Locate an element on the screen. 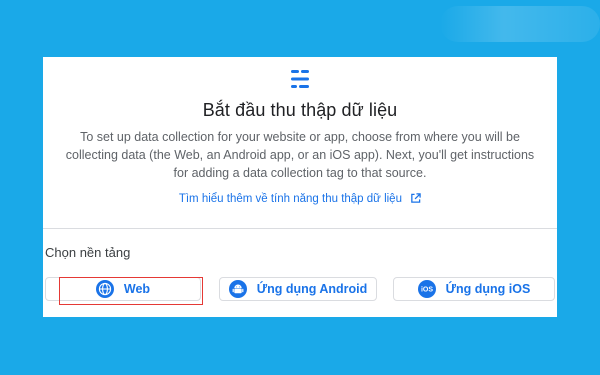  android-button-label: Ứng dụng Android is located at coordinates (312, 289).